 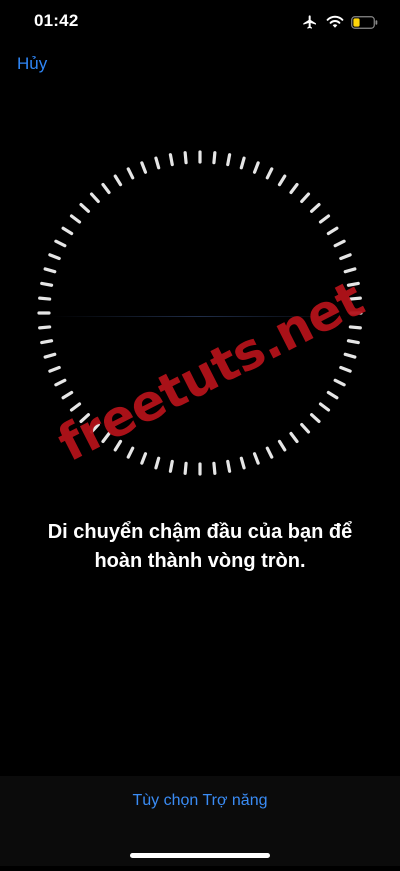 I want to click on status-time: 01:42, so click(x=56, y=20).